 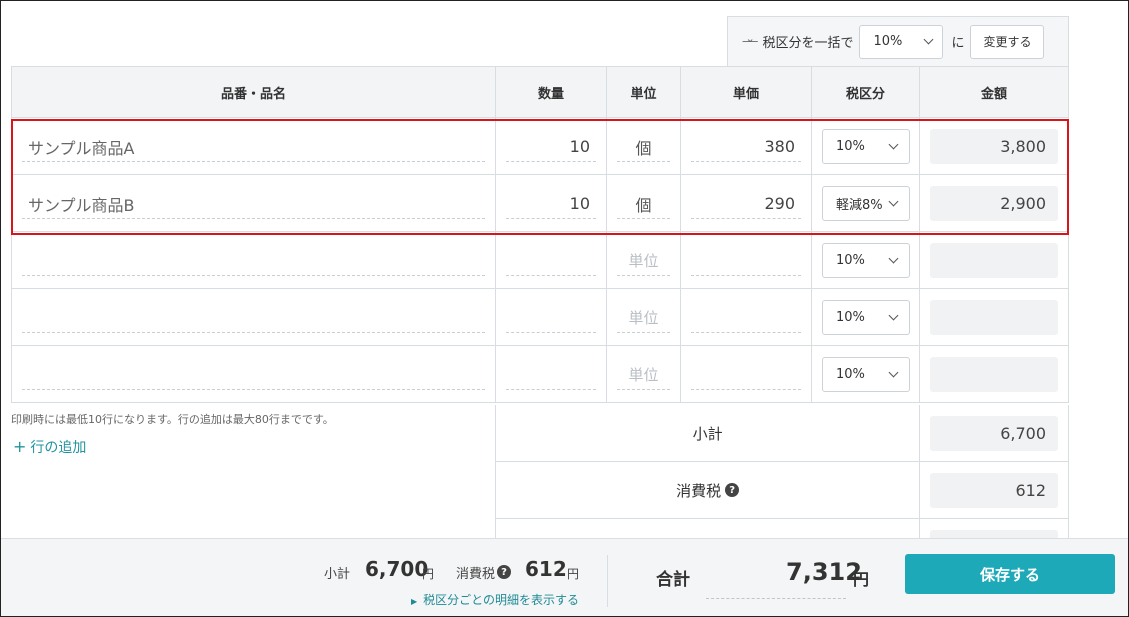 I want to click on table-header: 品番・品名 数量 単位 単価 税区分 金額, so click(x=540, y=92).